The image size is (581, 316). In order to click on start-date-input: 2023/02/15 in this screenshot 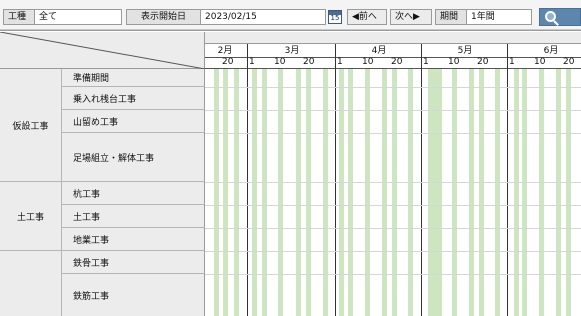, I will do `click(263, 17)`.